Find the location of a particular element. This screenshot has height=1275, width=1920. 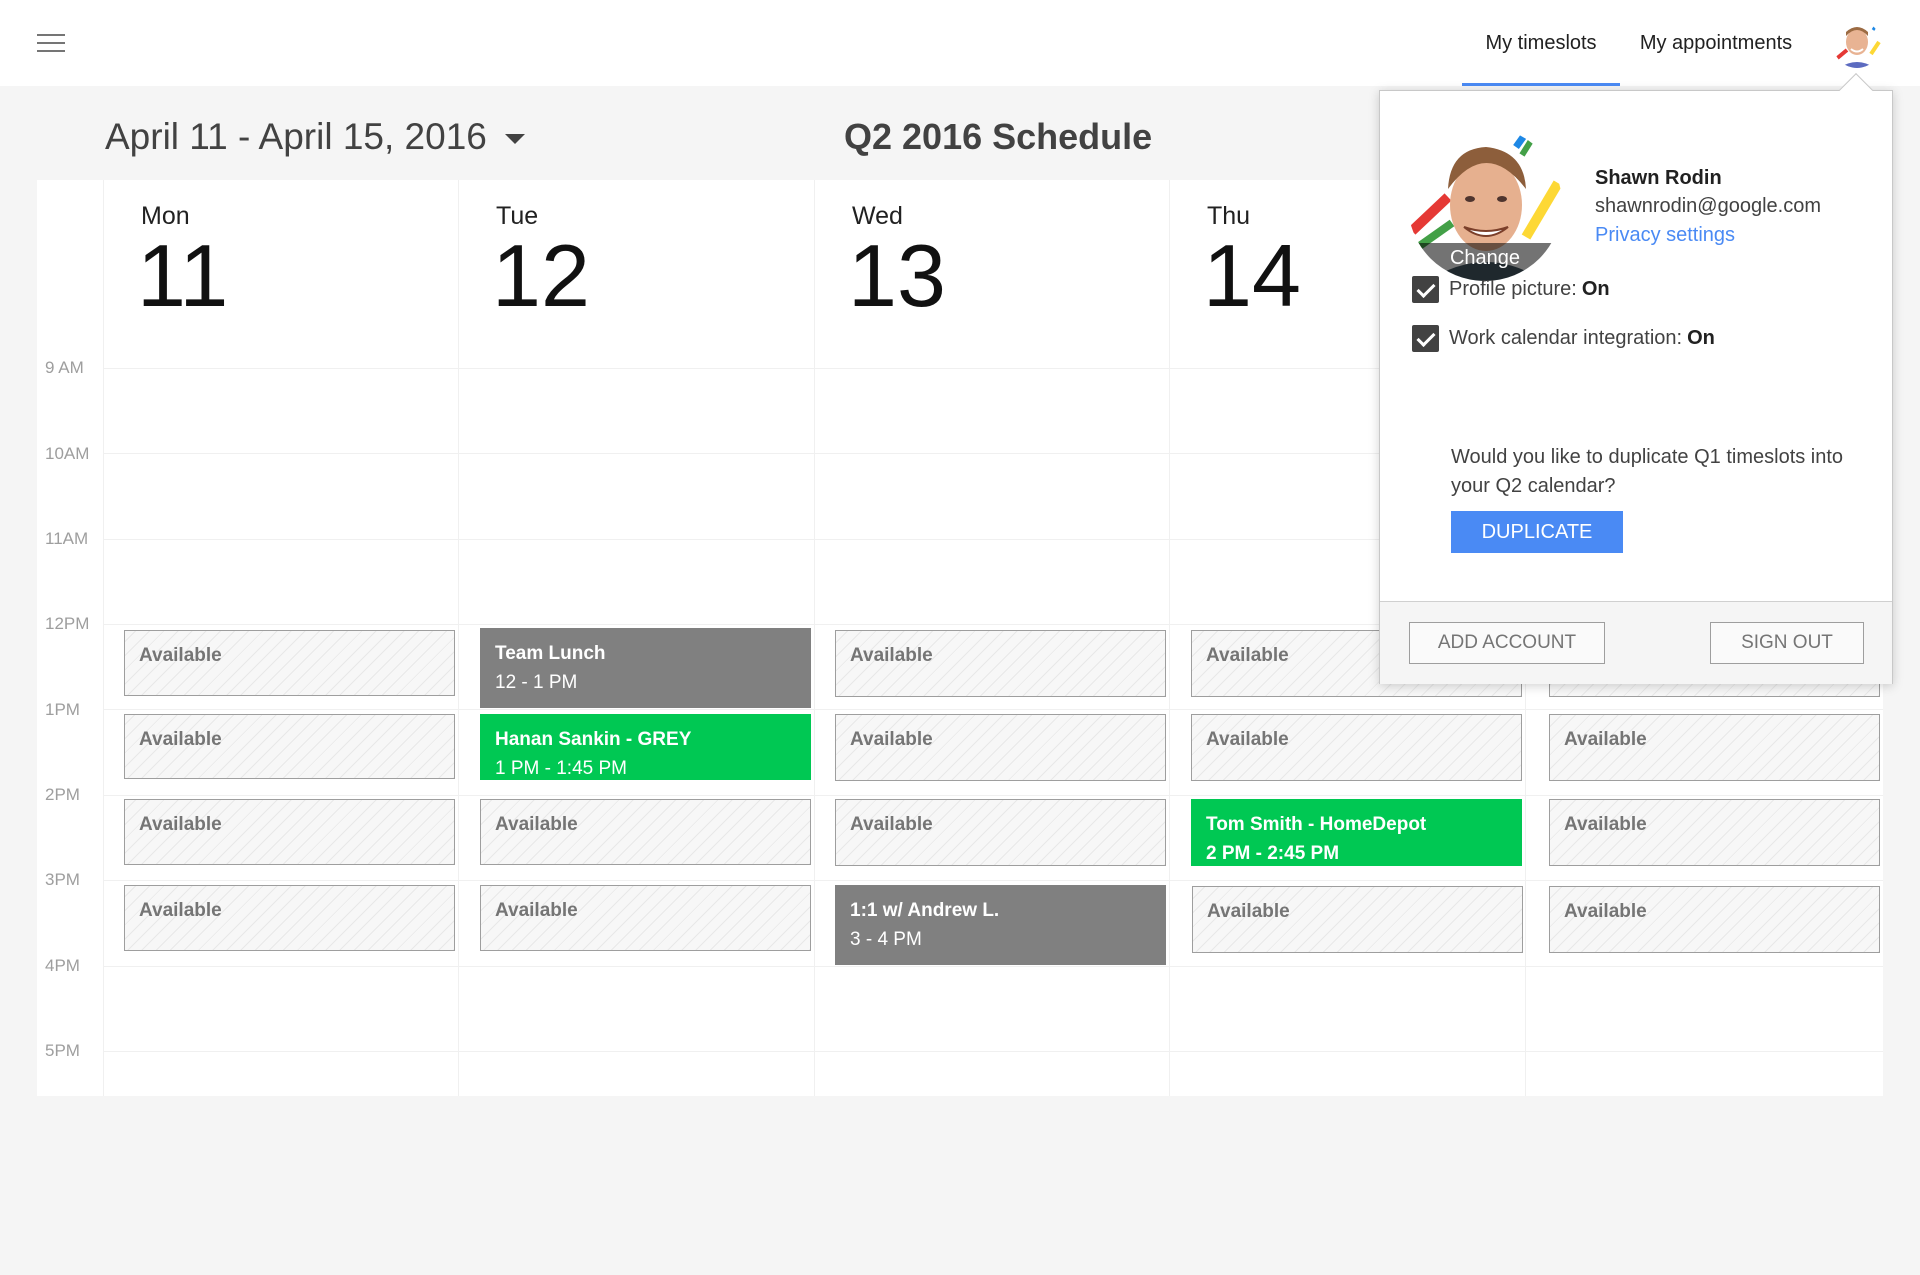

privacy-settings-link: Privacy settings is located at coordinates (1665, 235).